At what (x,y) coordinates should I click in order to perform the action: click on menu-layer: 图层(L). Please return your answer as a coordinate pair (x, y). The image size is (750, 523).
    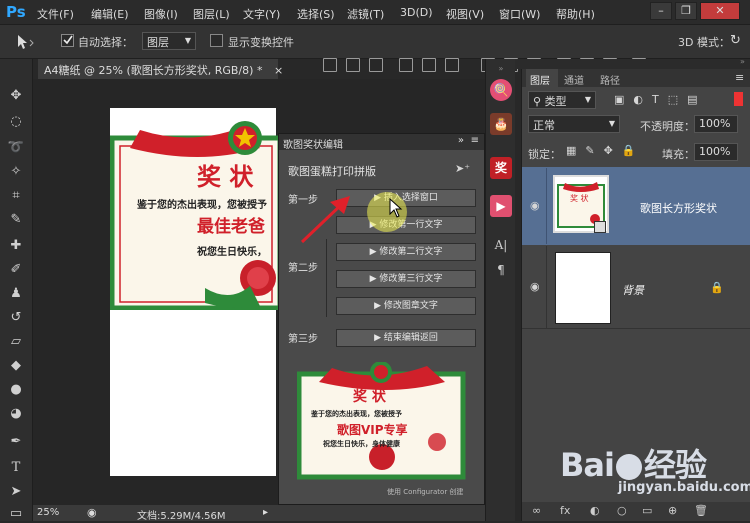
    Looking at the image, I should click on (211, 14).